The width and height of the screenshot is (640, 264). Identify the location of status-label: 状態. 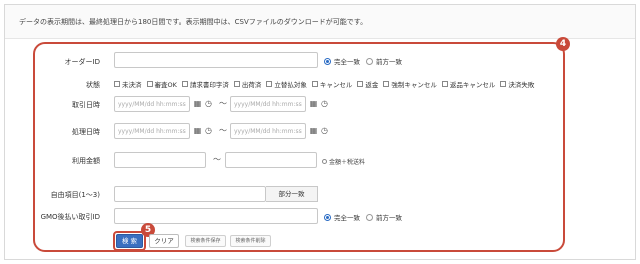
(93, 85).